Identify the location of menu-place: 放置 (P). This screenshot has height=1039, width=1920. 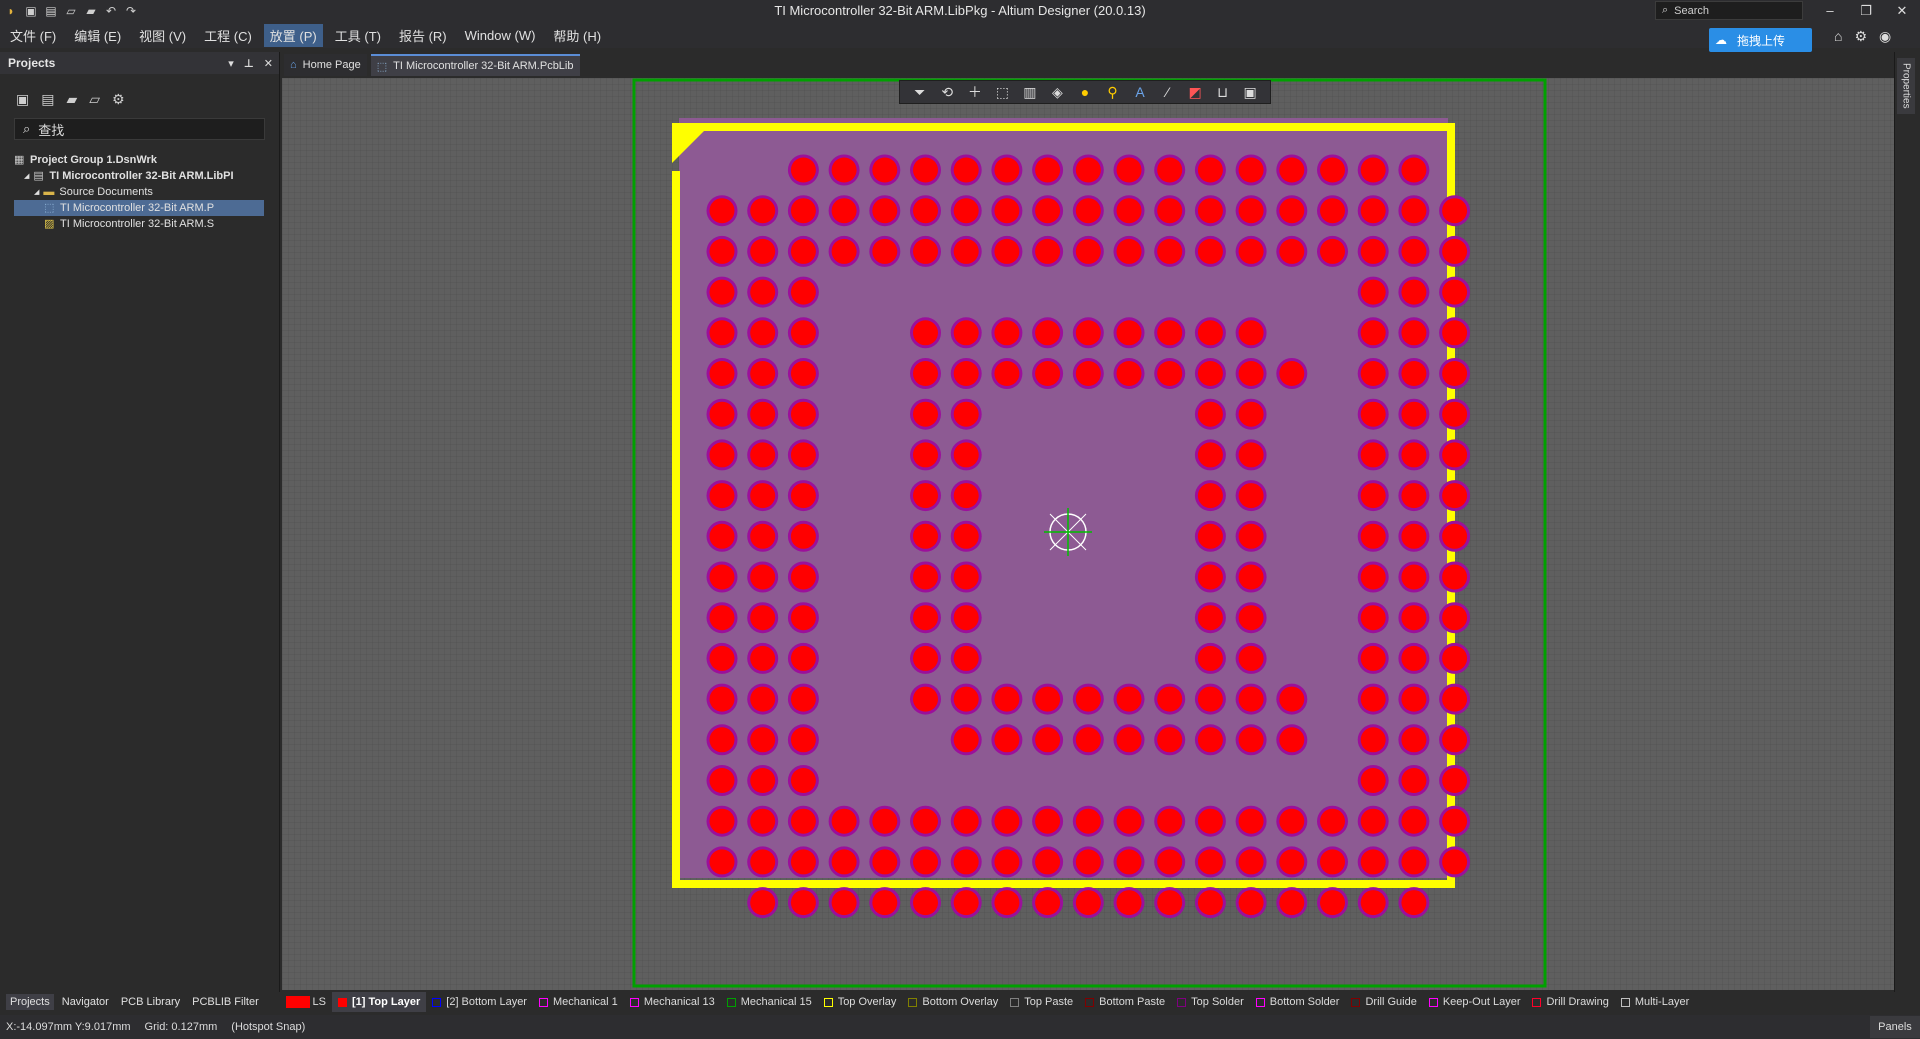
(293, 35).